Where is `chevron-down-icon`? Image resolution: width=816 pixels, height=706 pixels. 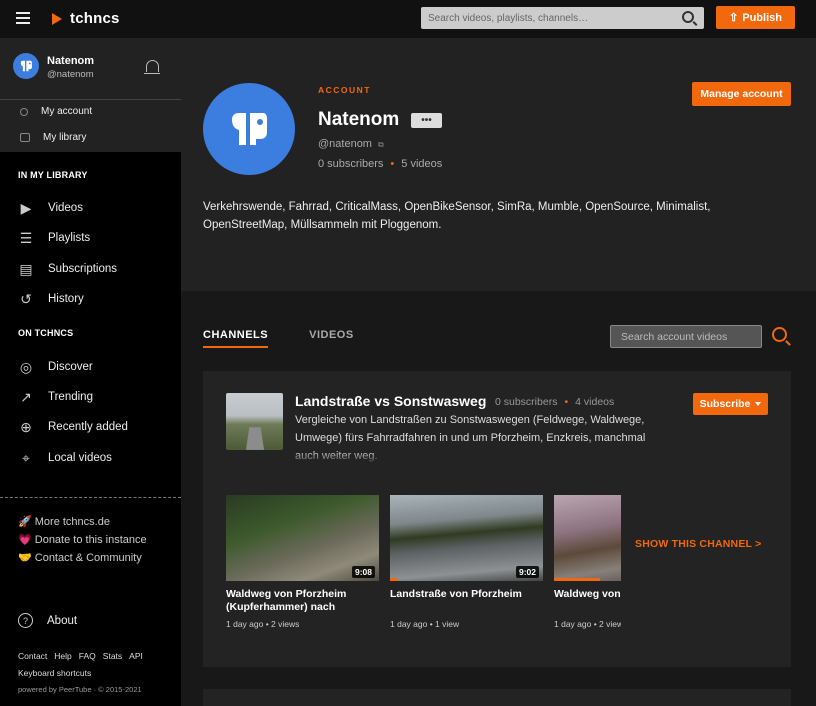
chevron-down-icon is located at coordinates (758, 404).